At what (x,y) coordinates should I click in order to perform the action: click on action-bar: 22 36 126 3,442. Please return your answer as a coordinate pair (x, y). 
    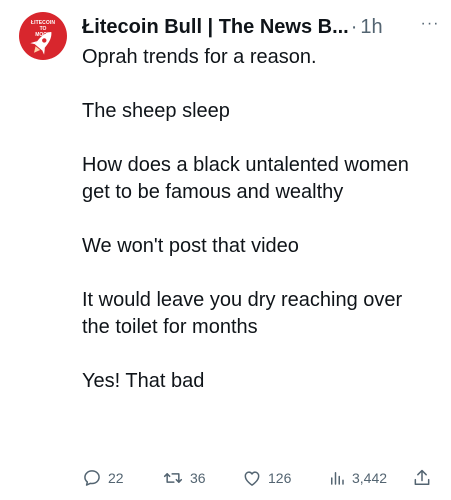
    Looking at the image, I should click on (262, 478).